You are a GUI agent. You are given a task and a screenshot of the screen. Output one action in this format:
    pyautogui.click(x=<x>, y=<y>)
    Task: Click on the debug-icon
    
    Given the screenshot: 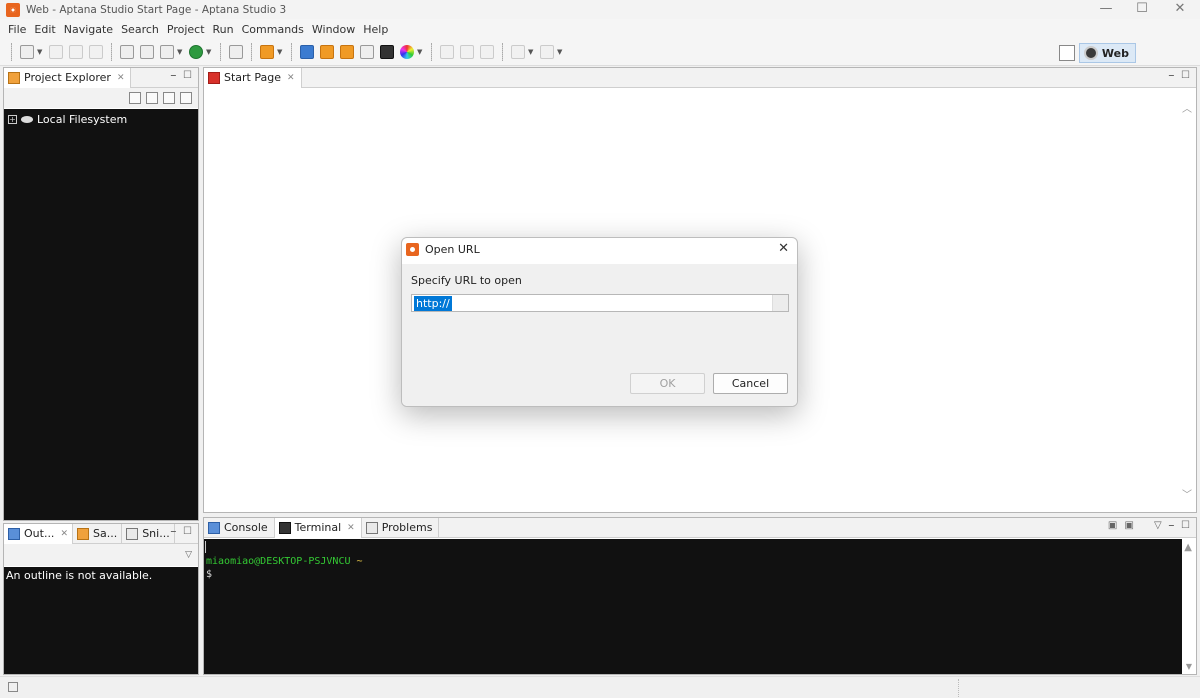 What is the action you would take?
    pyautogui.click(x=167, y=52)
    